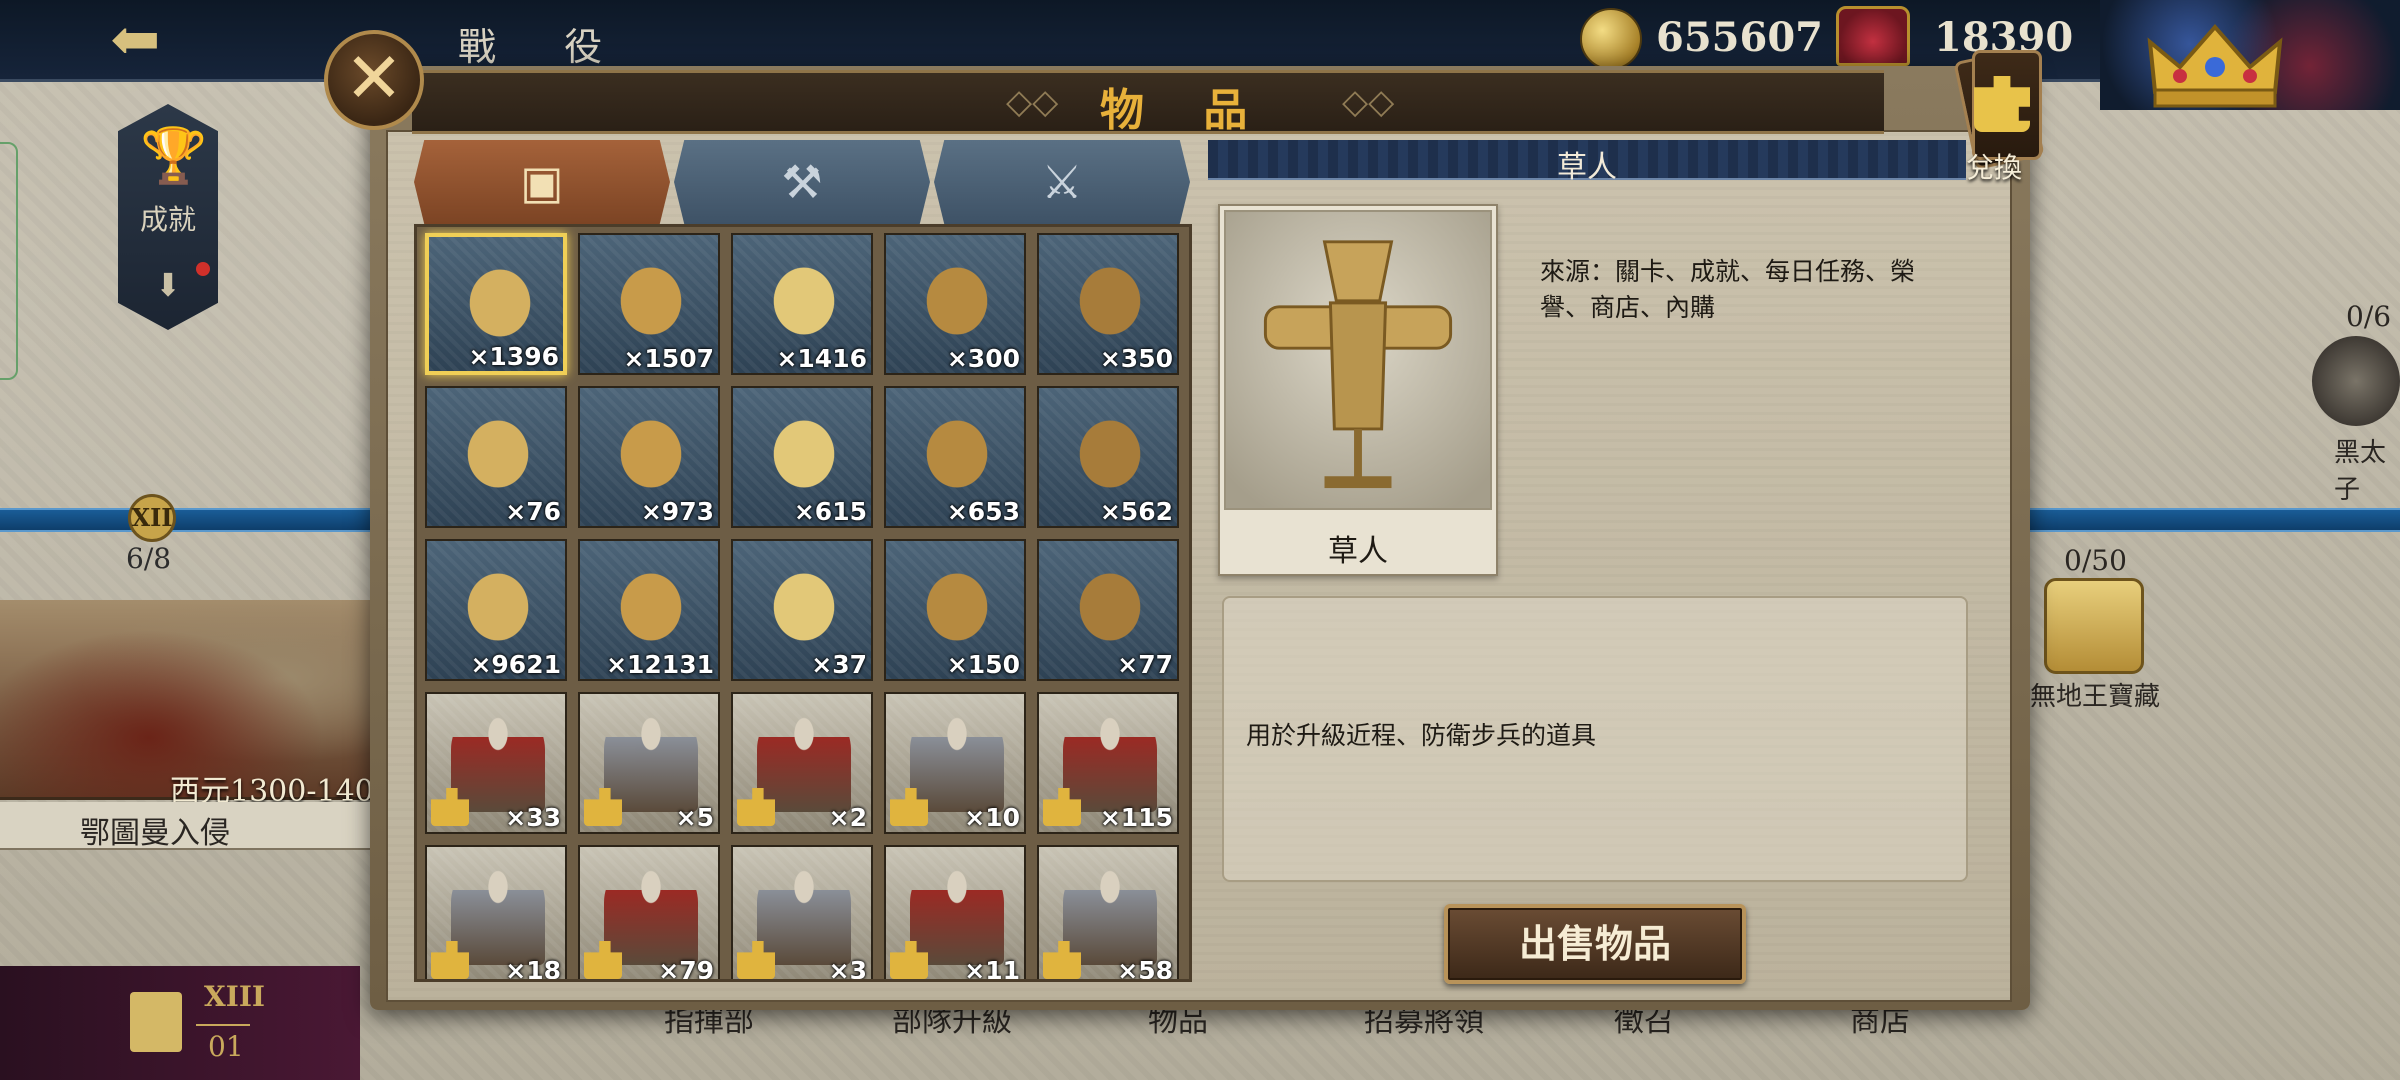  What do you see at coordinates (686, 969) in the screenshot?
I see `item-quantity: ×79` at bounding box center [686, 969].